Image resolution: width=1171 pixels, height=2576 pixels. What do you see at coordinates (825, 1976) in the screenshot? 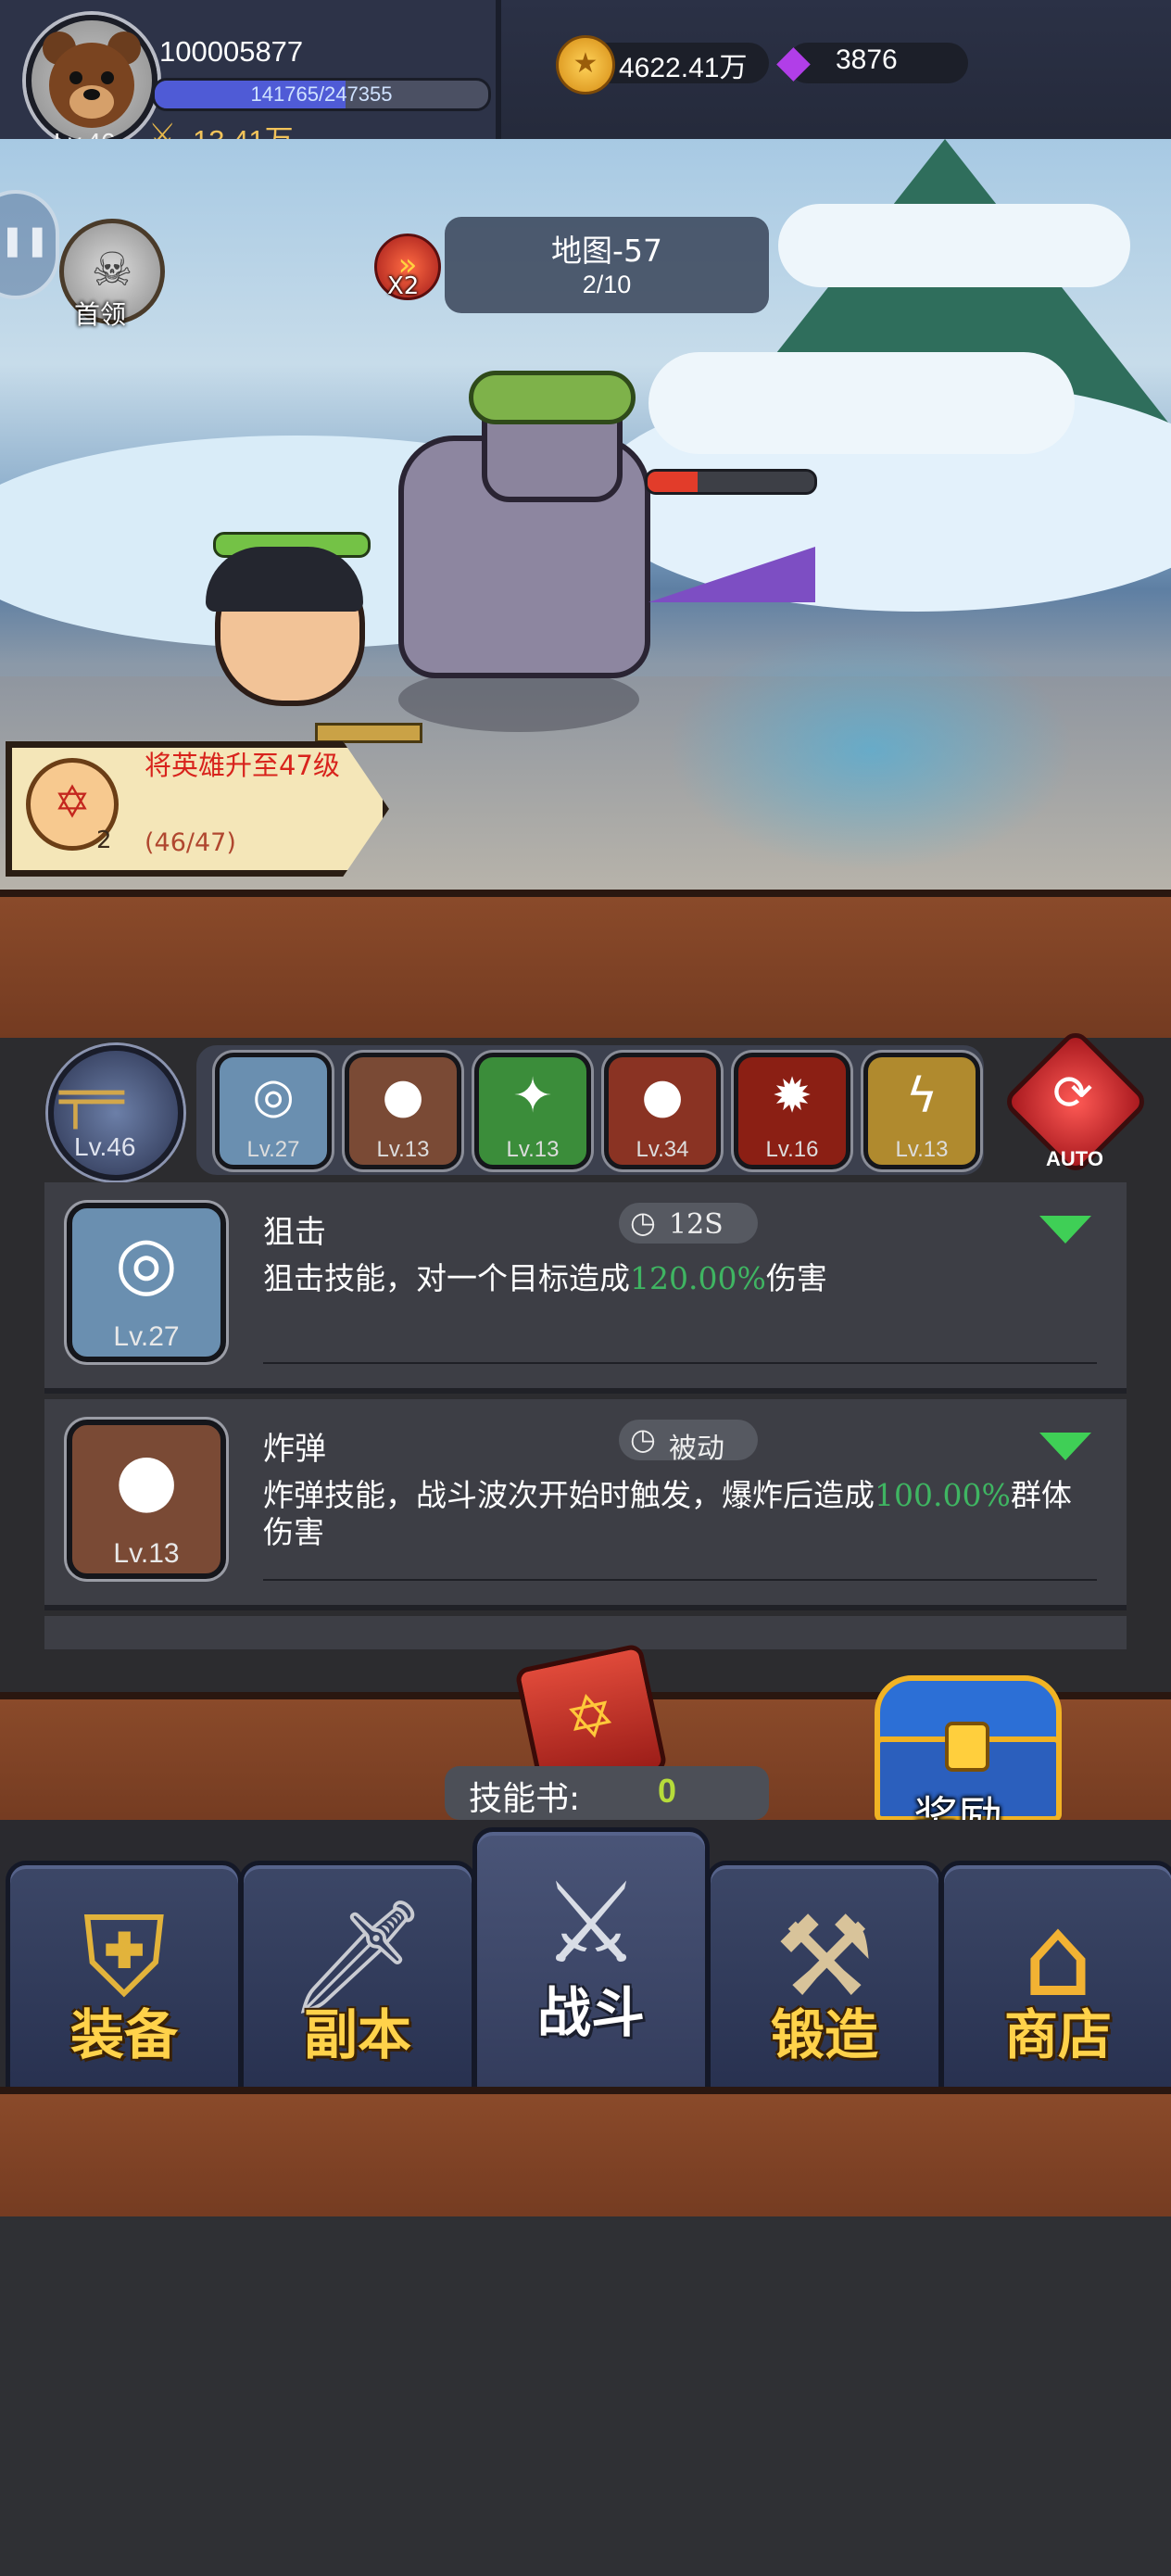
I see `nav-button-forge-scroll: ⚒ 锻造` at bounding box center [825, 1976].